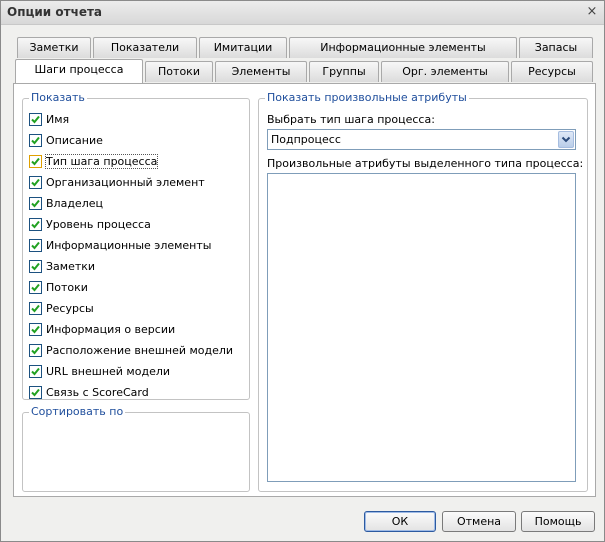 The image size is (605, 542). What do you see at coordinates (58, 97) in the screenshot?
I see `show-group-title: Показать` at bounding box center [58, 97].